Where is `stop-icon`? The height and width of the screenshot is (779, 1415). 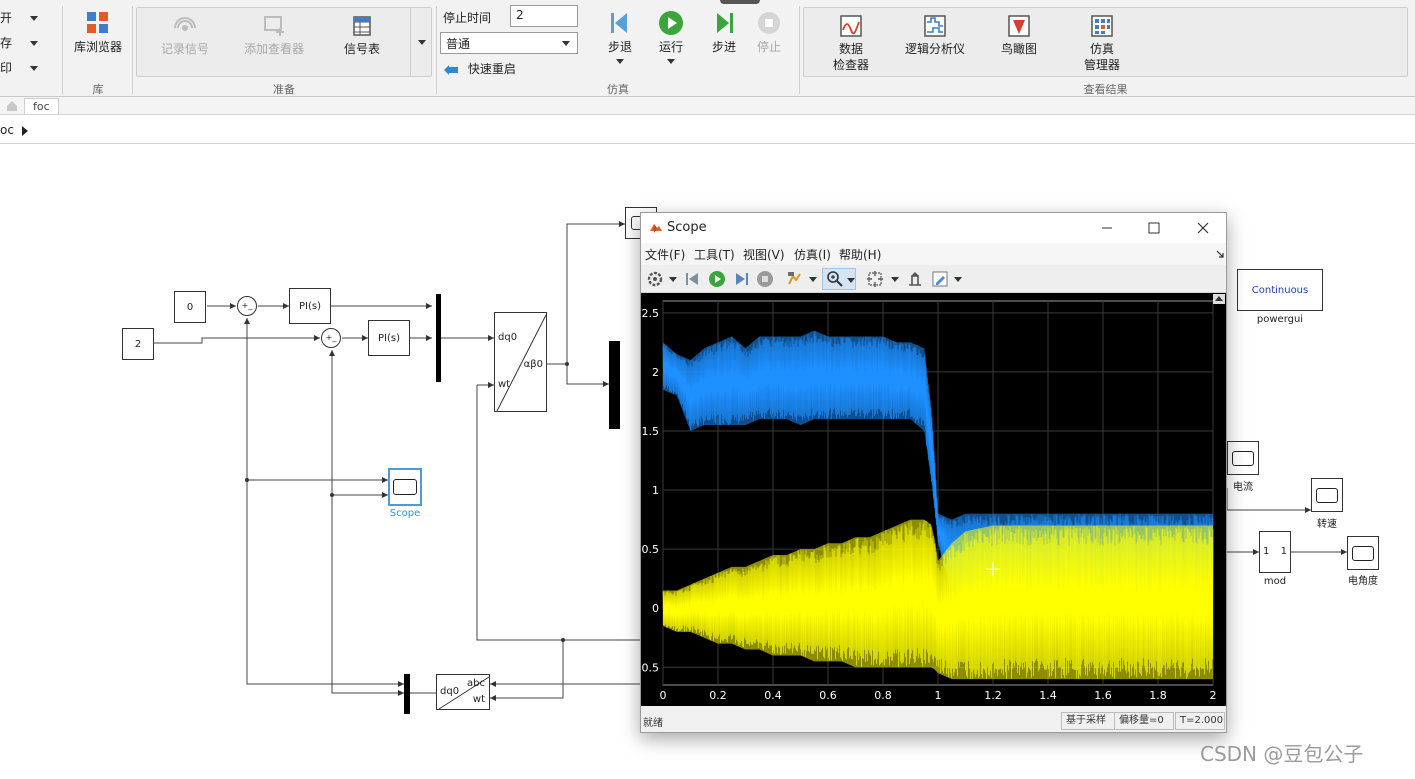 stop-icon is located at coordinates (765, 279).